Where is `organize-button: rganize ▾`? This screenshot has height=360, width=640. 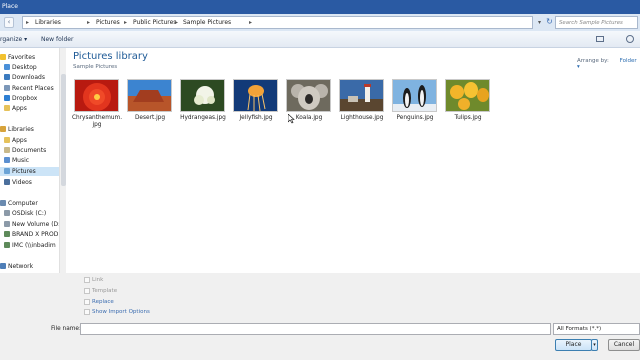
organize-button: rganize ▾ is located at coordinates (13, 39).